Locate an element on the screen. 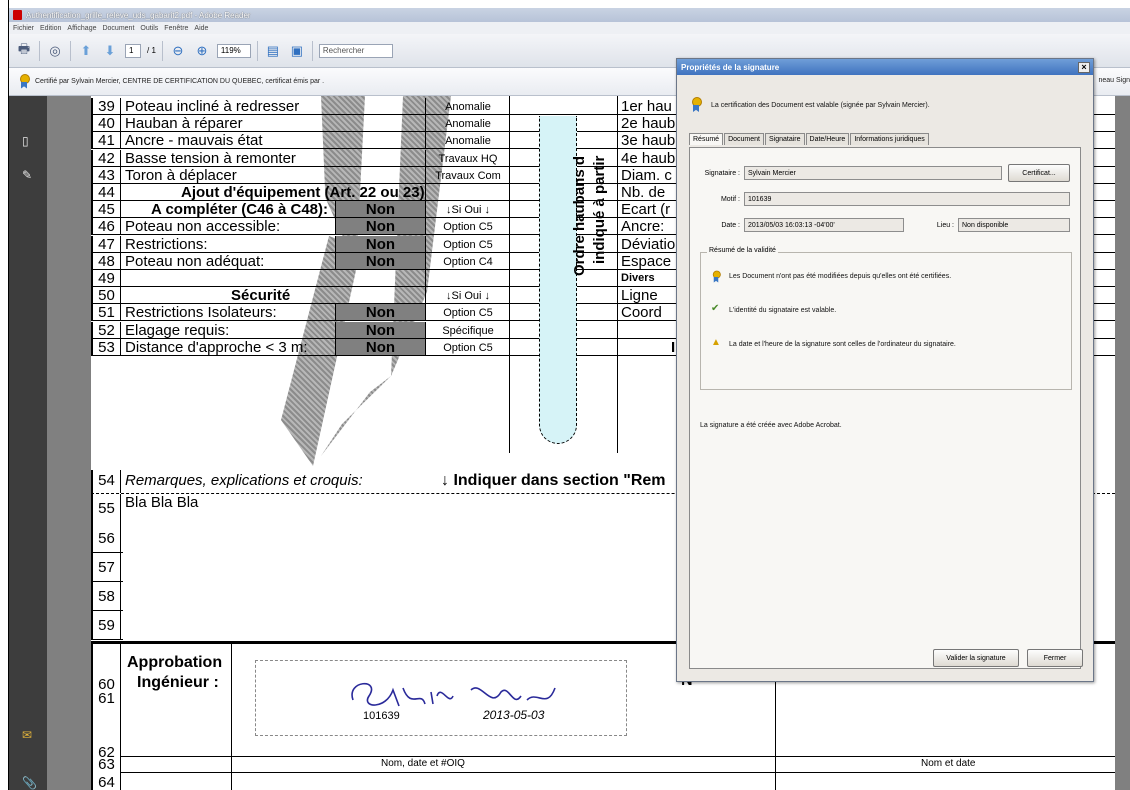 This screenshot has height=790, width=1130. next-page-icon: ⬇ is located at coordinates (110, 51).